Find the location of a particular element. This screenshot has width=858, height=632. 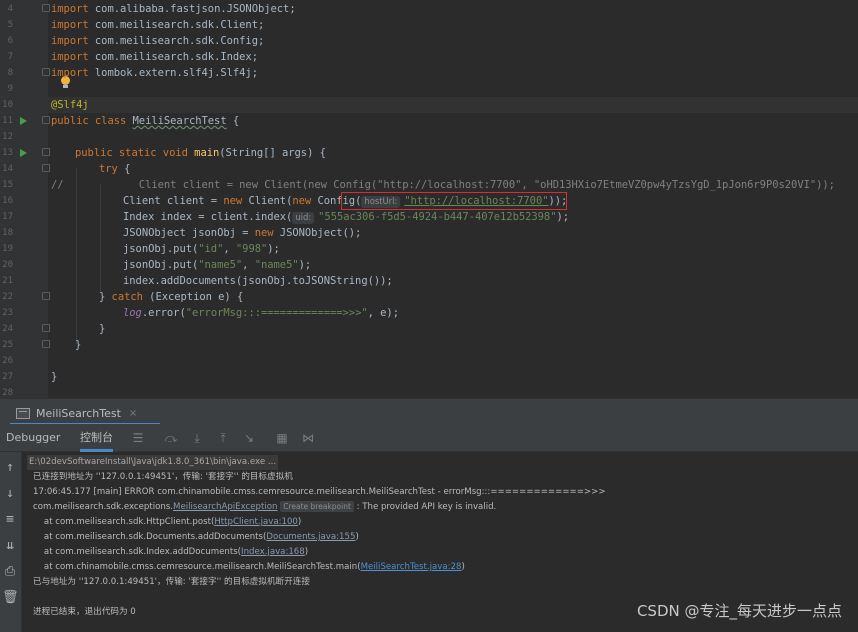

line-number: 28 is located at coordinates (7, 393).